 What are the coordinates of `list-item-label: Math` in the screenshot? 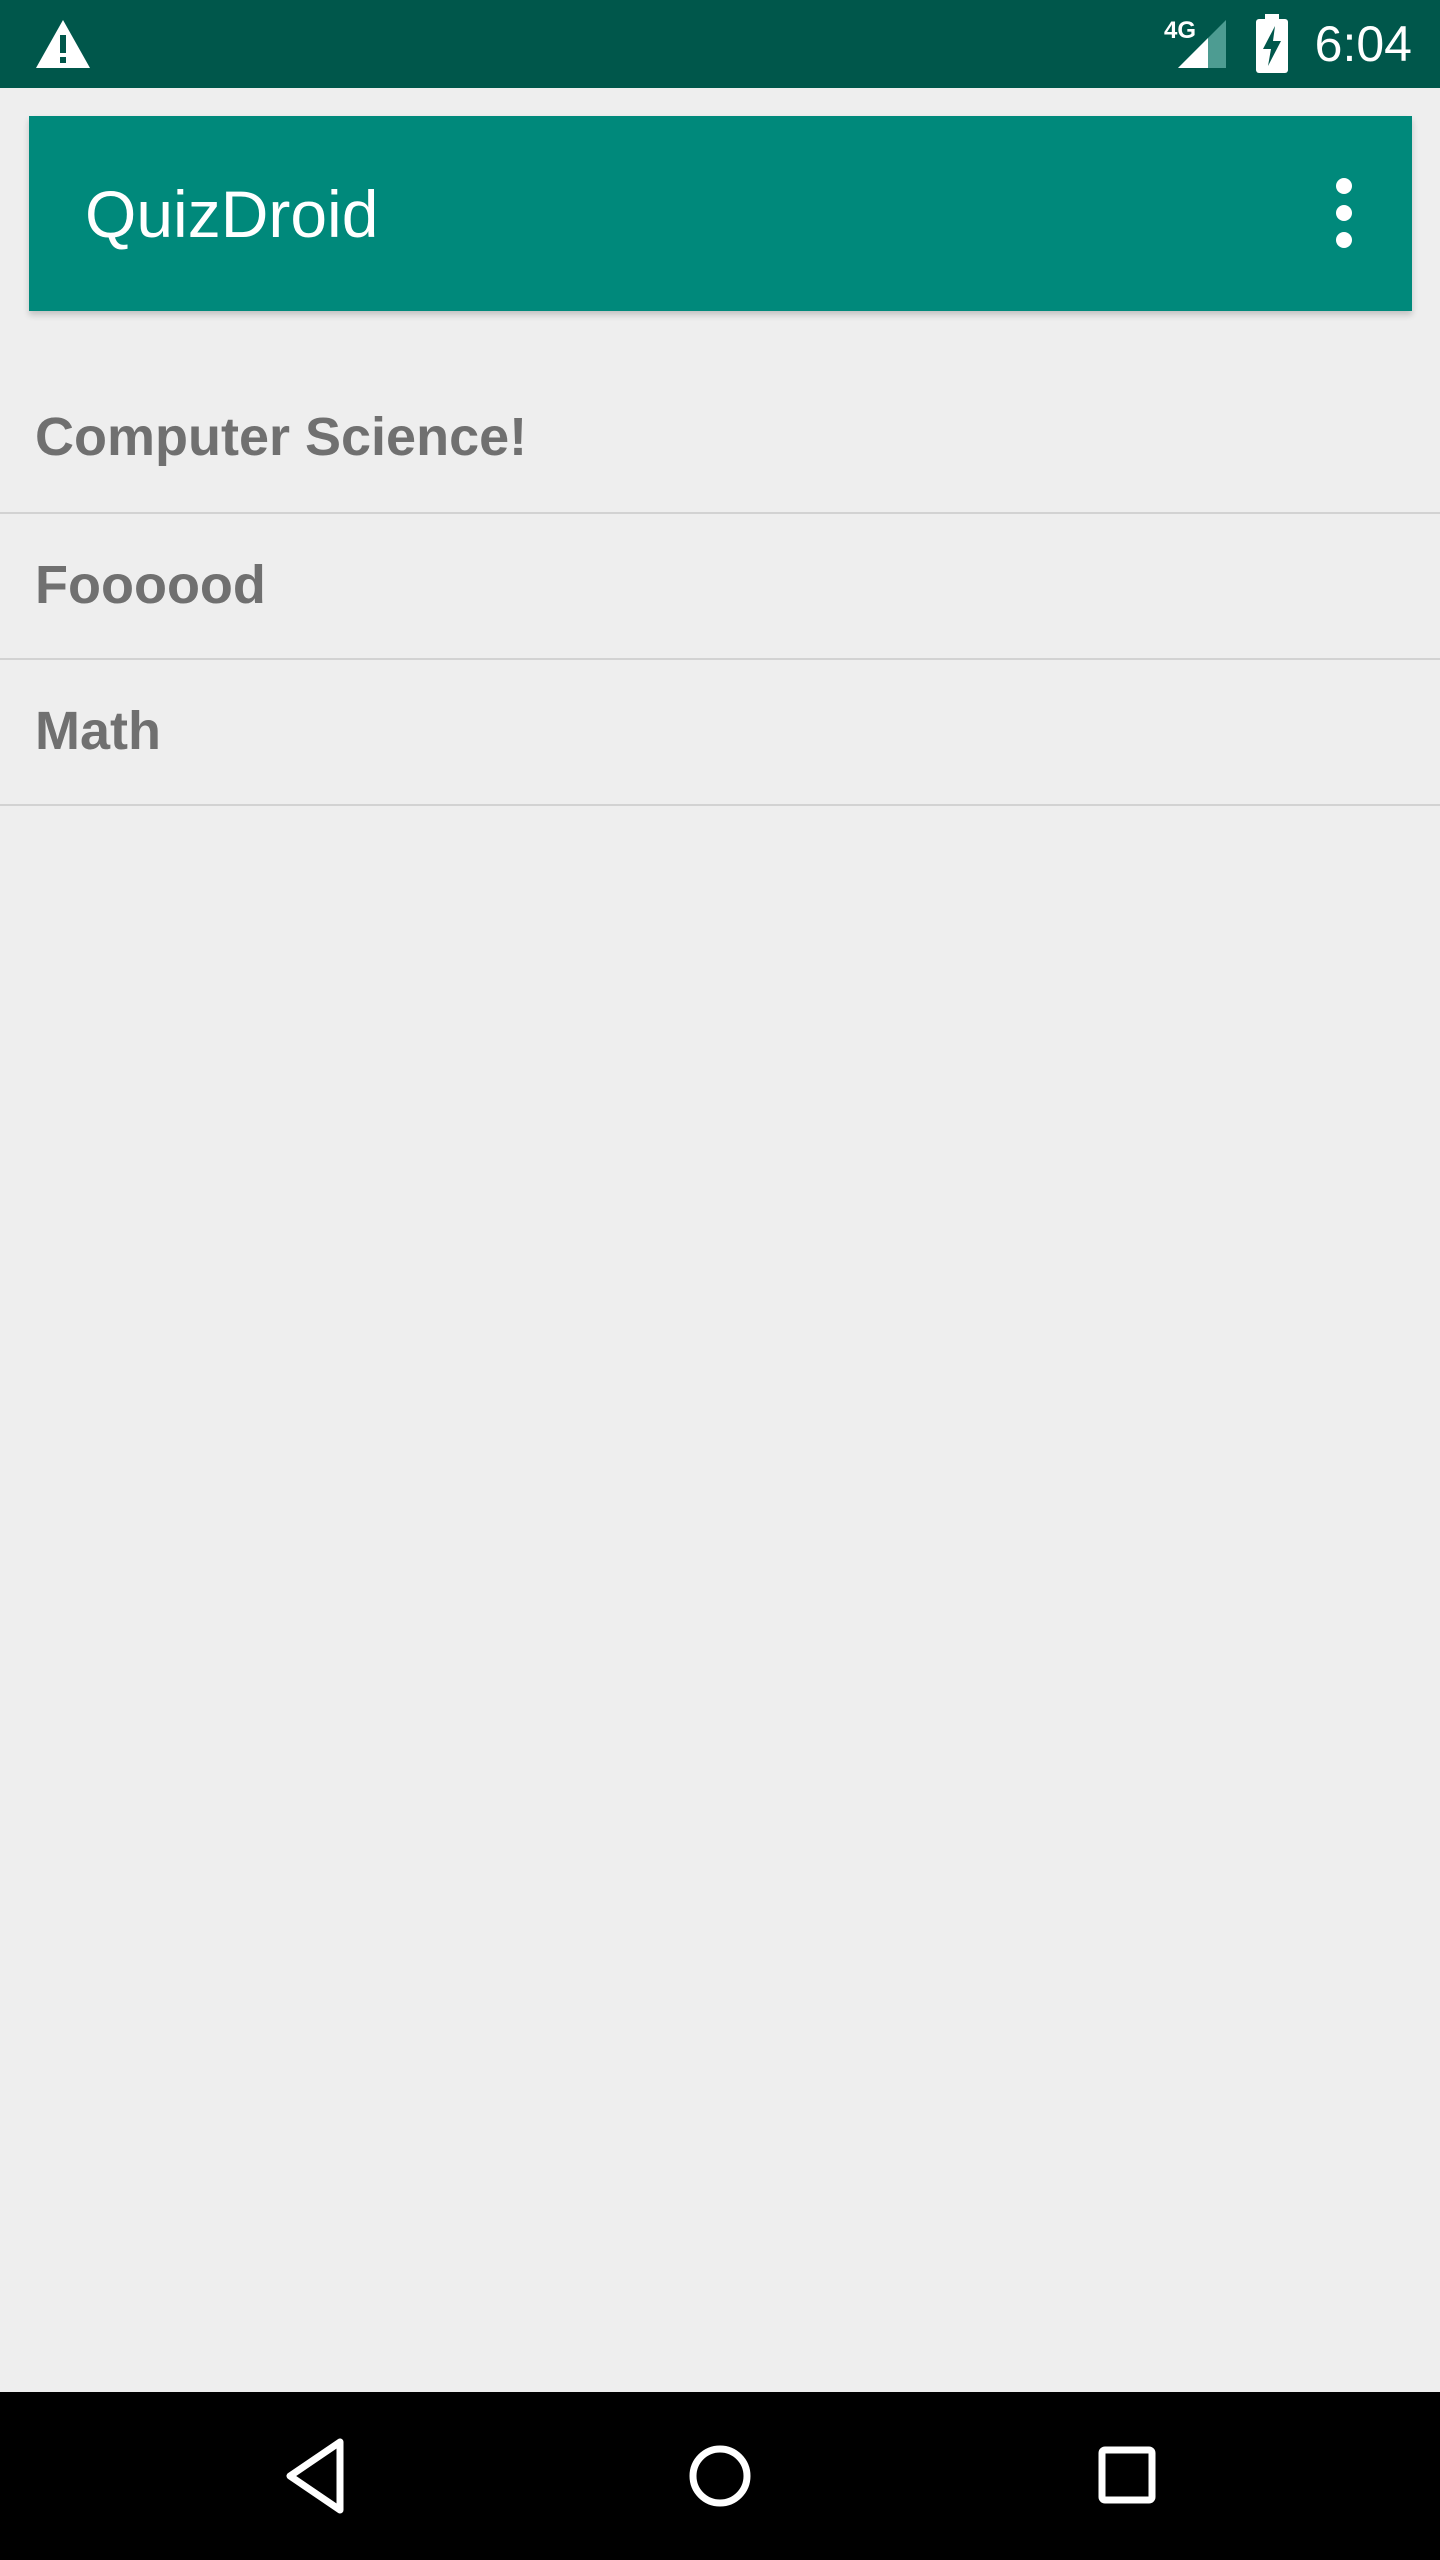 It's located at (98, 731).